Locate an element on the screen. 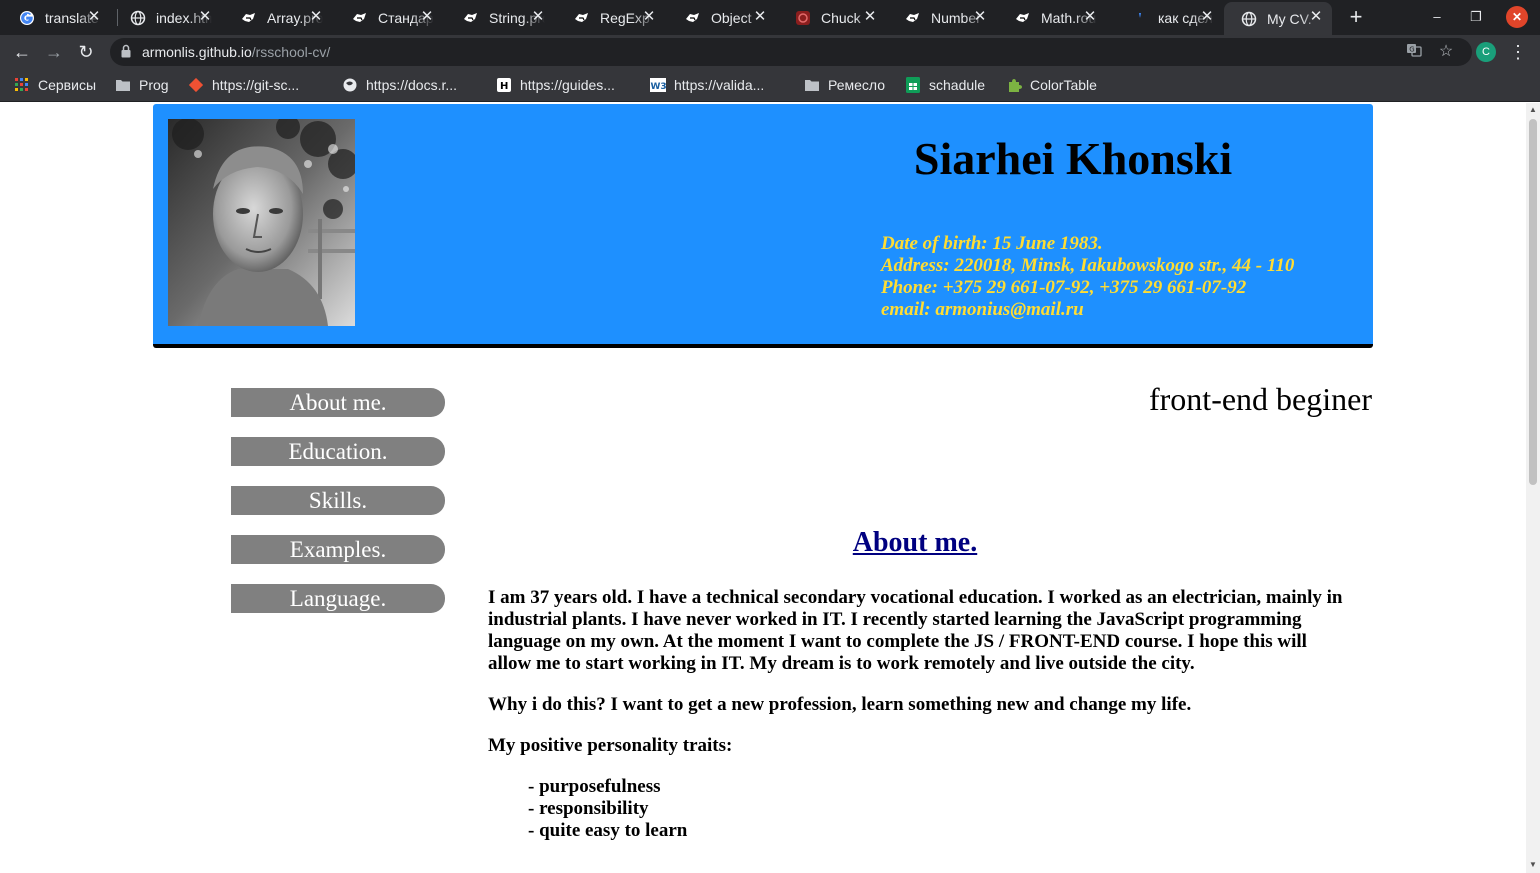  bookmark-apps: Сервисы is located at coordinates (55, 85).